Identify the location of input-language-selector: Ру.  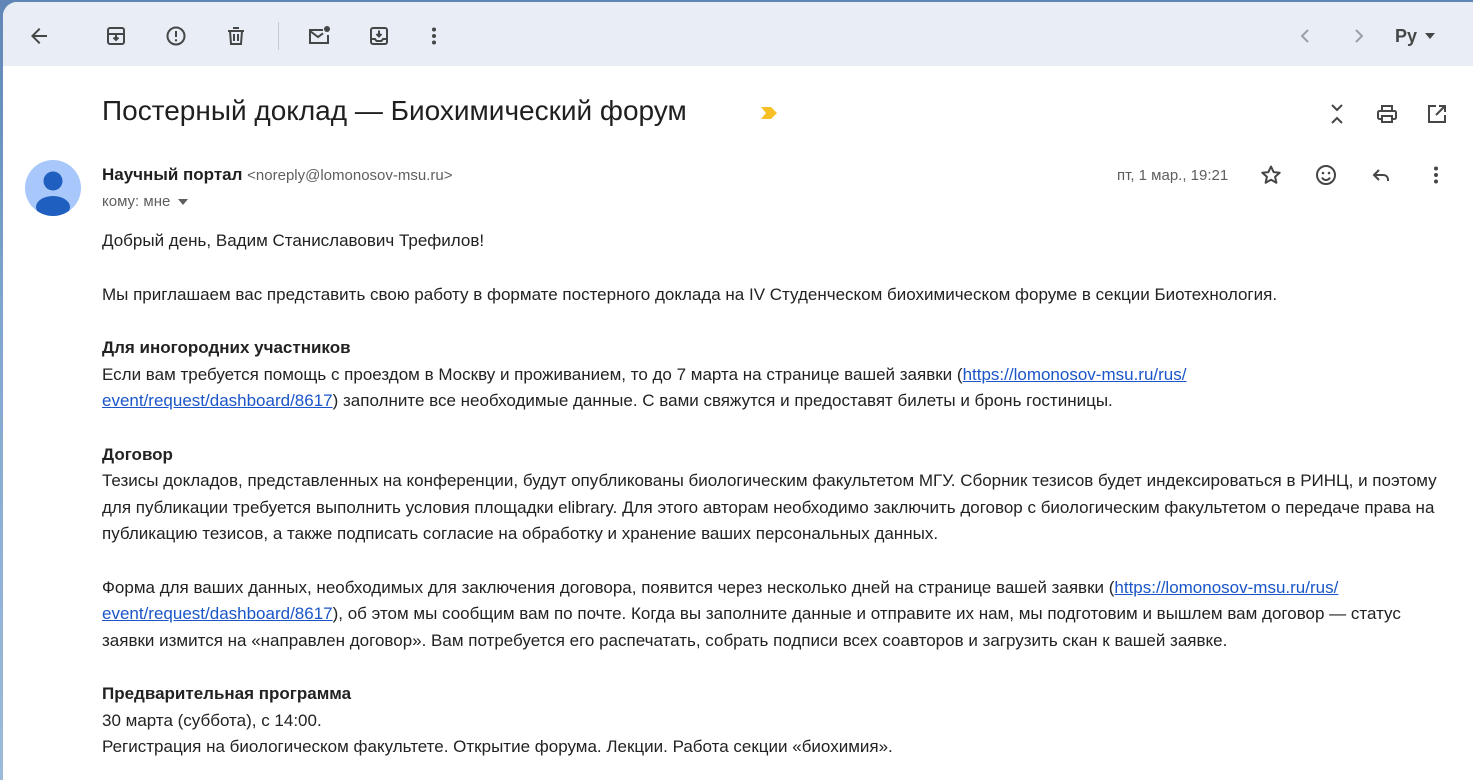
(1415, 36).